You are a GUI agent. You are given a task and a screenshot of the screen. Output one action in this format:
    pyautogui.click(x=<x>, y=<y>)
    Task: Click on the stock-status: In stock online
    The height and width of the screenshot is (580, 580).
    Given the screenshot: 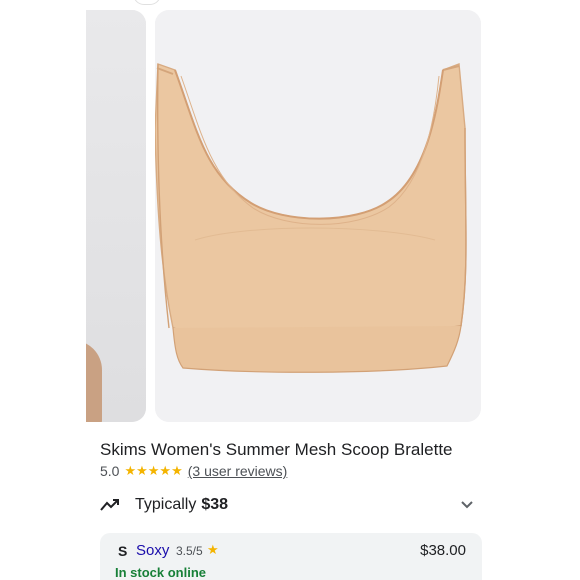 What is the action you would take?
    pyautogui.click(x=161, y=572)
    